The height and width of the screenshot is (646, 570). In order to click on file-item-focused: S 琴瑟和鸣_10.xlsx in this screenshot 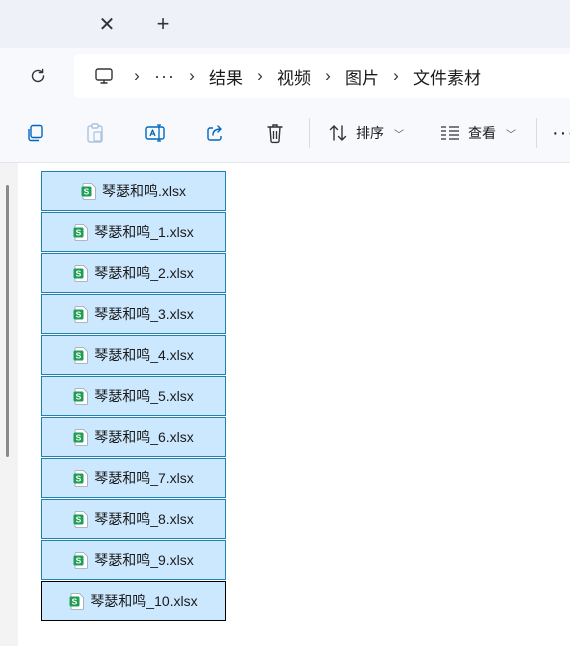, I will do `click(133, 601)`.